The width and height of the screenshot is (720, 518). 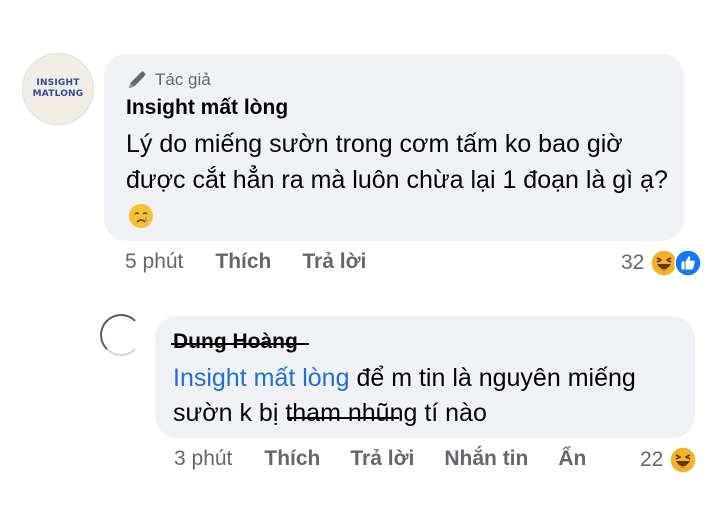 I want to click on text-redaction-line, so click(x=343, y=418).